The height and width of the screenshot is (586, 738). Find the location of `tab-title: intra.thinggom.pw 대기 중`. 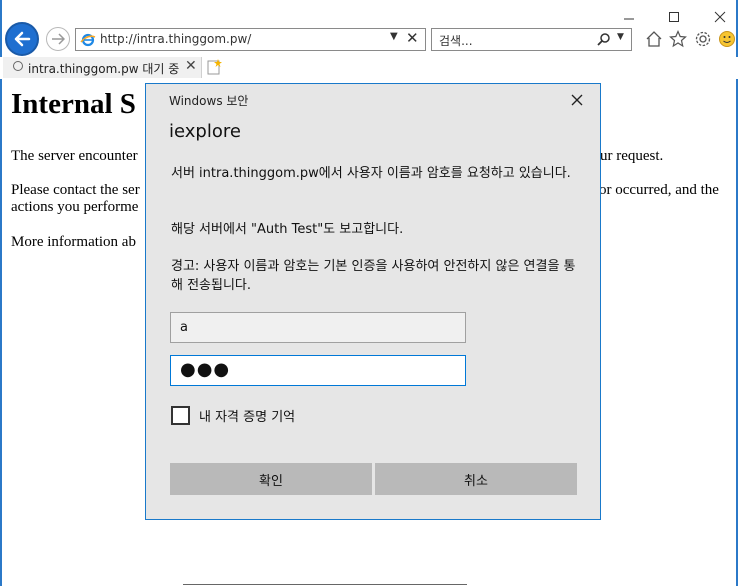

tab-title: intra.thinggom.pw 대기 중 is located at coordinates (104, 69).